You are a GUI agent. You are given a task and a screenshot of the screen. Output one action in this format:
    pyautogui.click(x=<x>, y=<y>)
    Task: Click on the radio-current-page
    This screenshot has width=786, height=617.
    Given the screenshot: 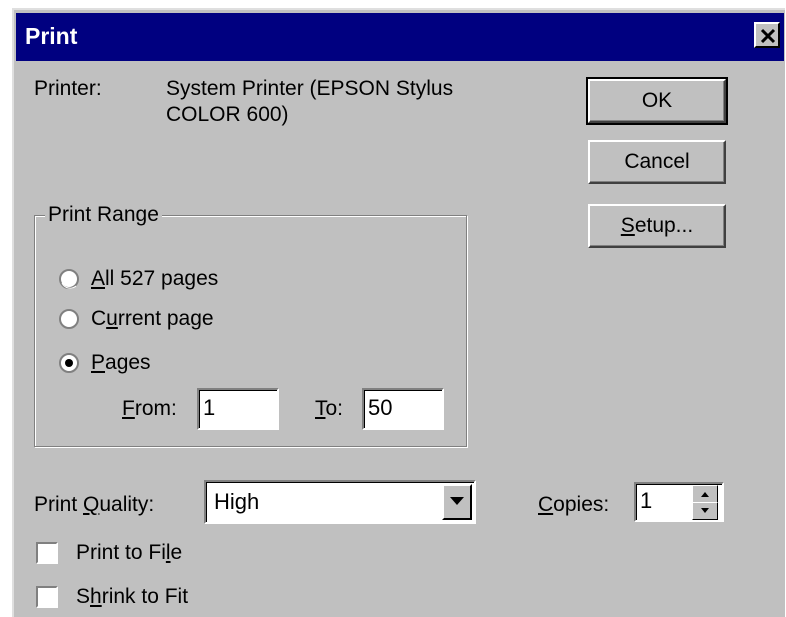 What is the action you would take?
    pyautogui.click(x=69, y=319)
    